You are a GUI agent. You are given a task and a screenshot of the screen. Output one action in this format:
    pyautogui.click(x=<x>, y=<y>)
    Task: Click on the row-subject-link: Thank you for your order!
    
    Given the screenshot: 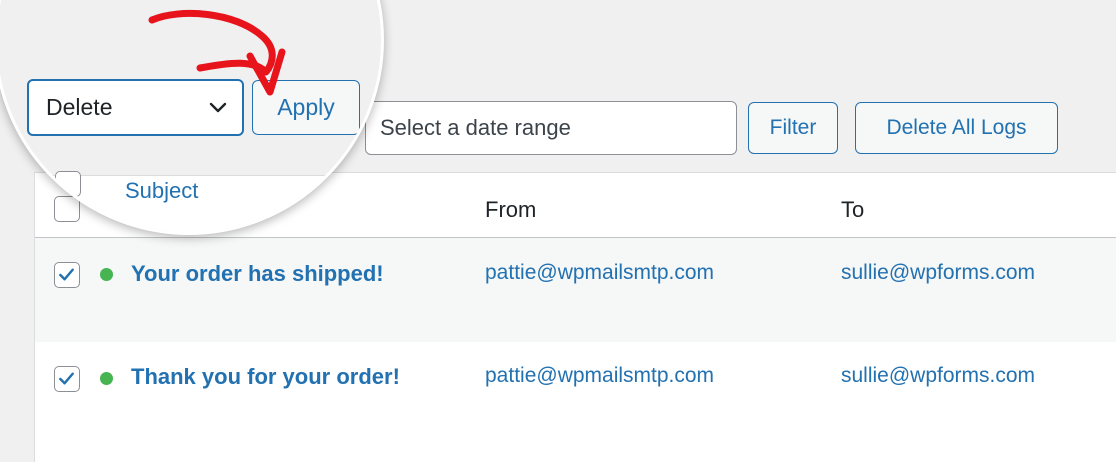 What is the action you would take?
    pyautogui.click(x=265, y=377)
    